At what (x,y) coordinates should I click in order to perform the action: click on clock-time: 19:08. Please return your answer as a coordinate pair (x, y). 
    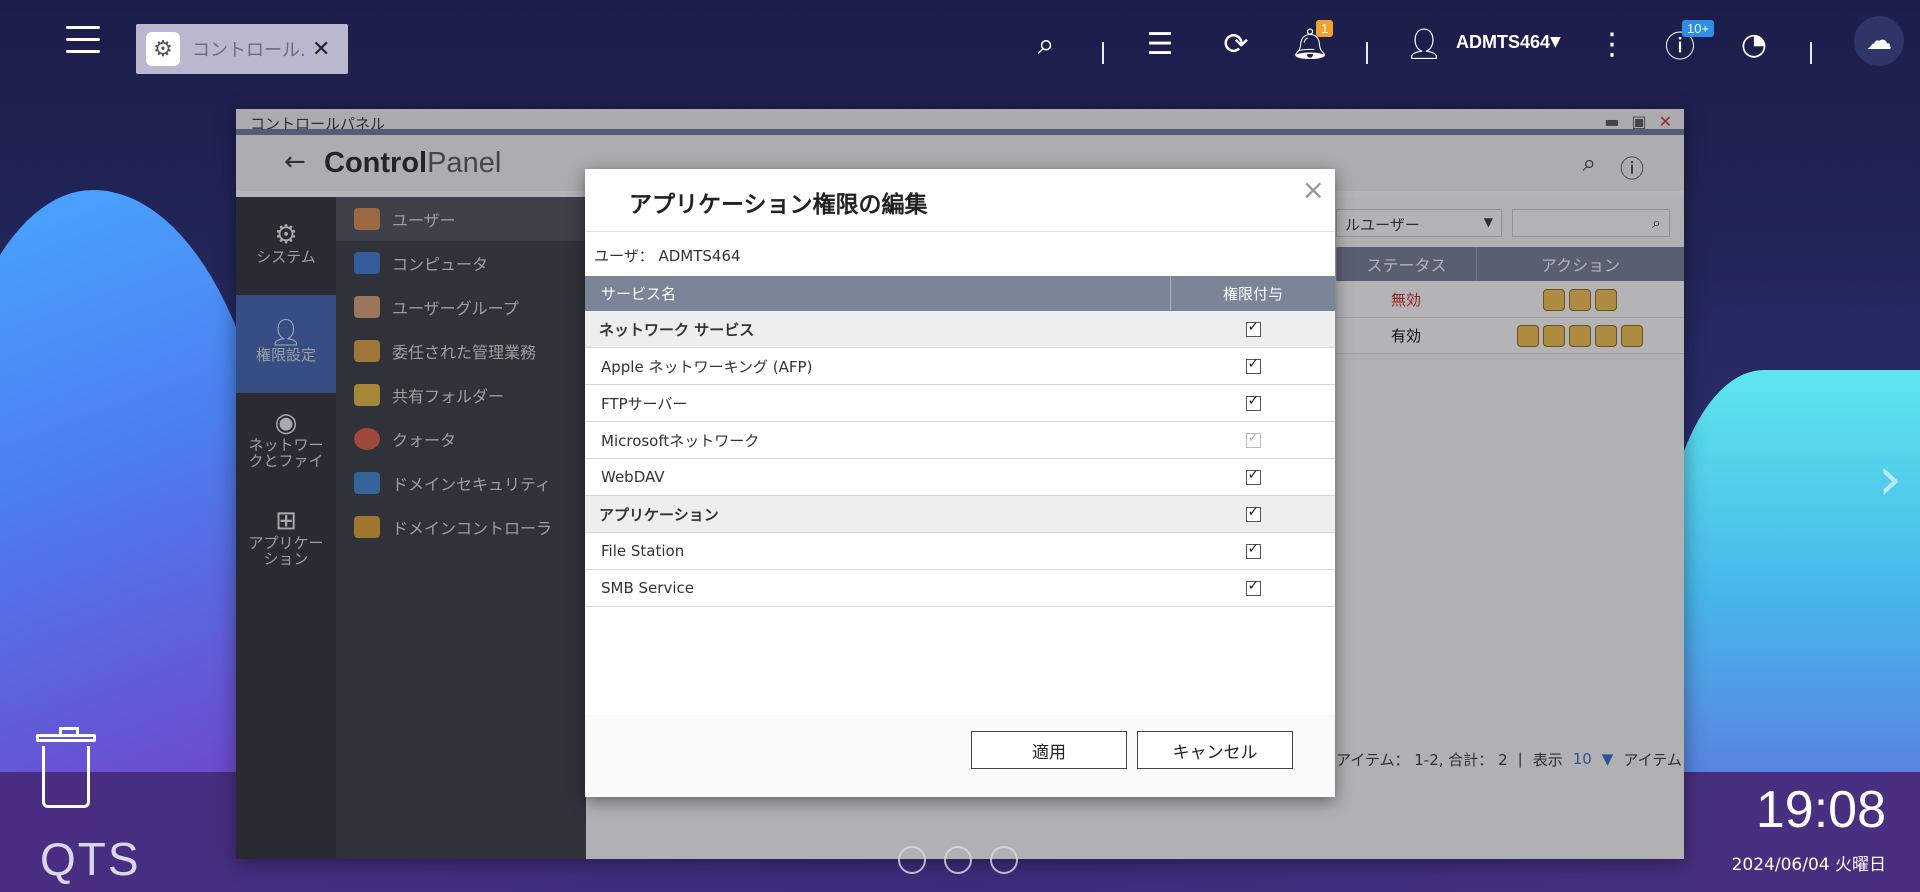
    Looking at the image, I should click on (1820, 810).